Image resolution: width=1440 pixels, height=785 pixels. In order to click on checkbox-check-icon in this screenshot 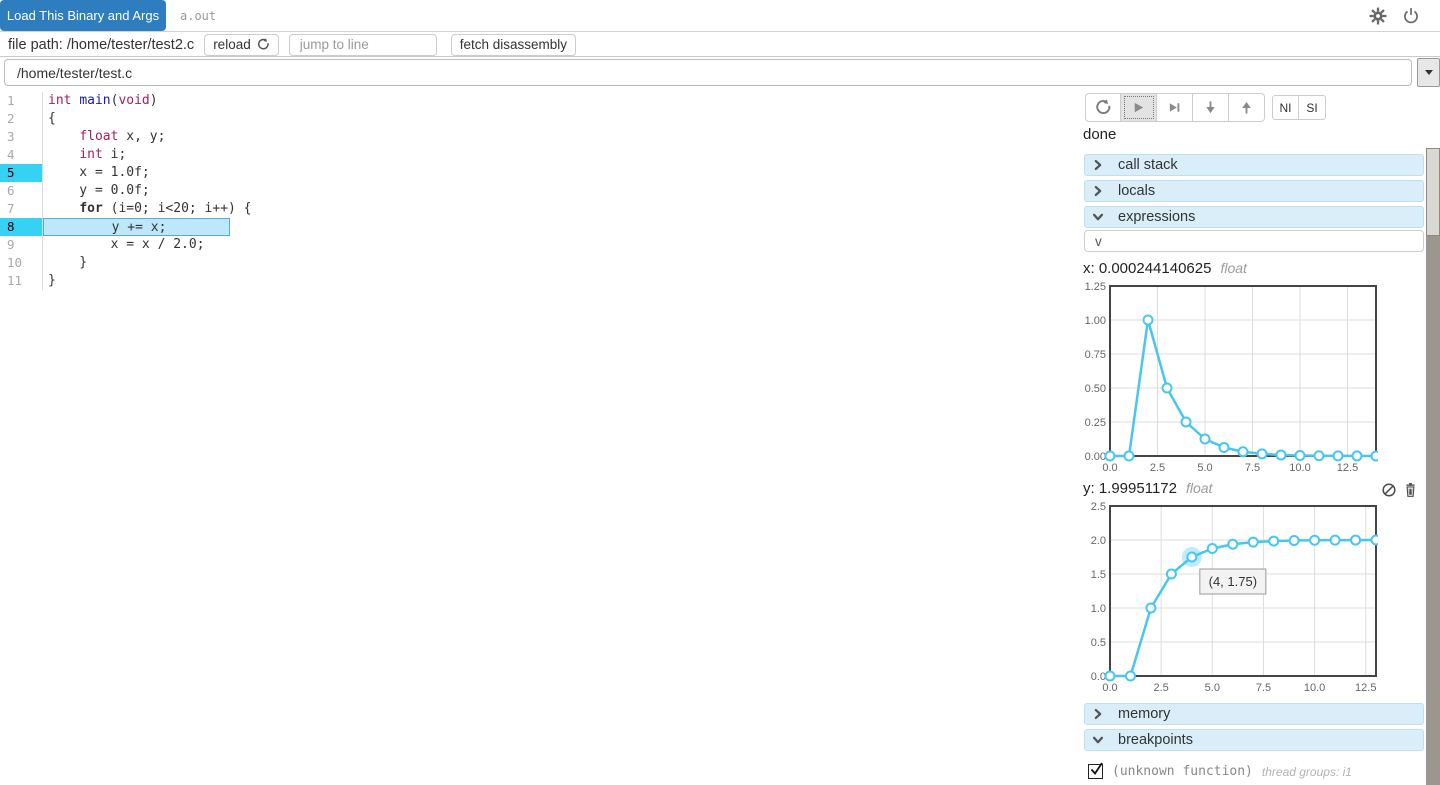, I will do `click(1096, 768)`.